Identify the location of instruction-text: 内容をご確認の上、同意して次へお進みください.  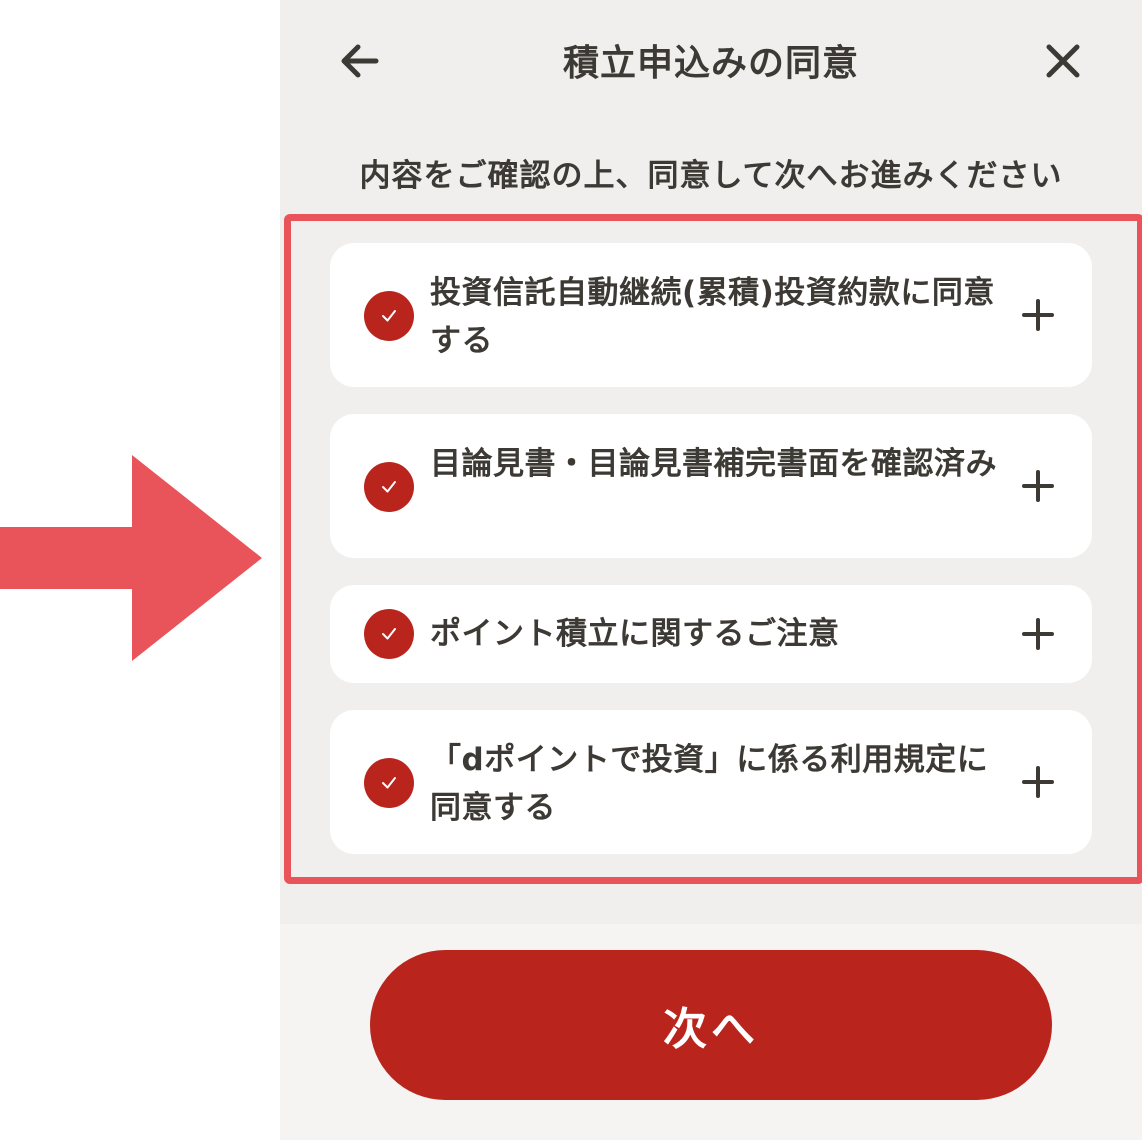
(711, 176).